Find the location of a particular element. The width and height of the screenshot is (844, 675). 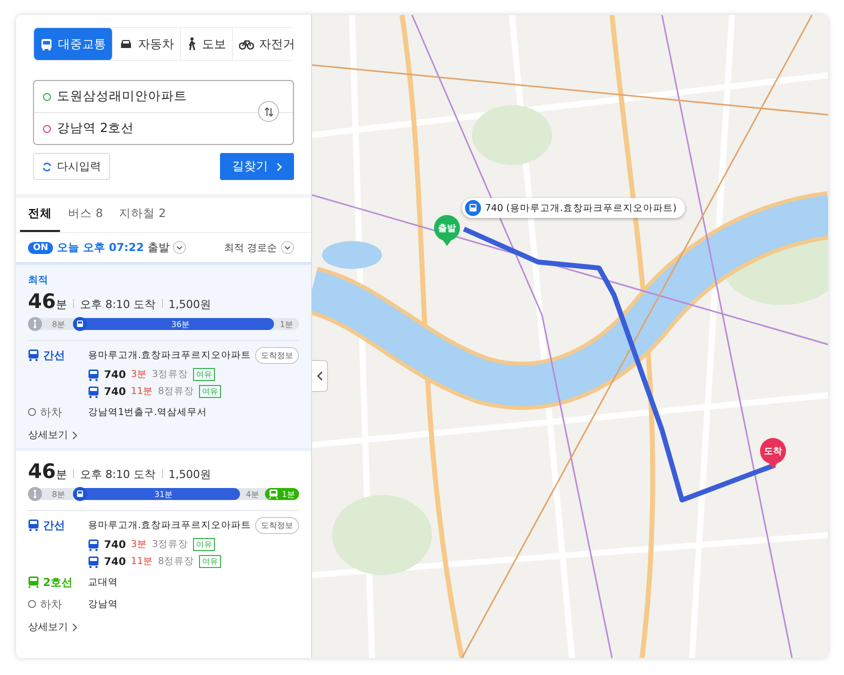

route-card: 최적 46분 오후 8:10 도착 1,500원 8분 36분 1분 간선 용마루고개.효창파크푸르지오아파트 도착정보 740 3분 3정류장 여유 740 11분 8정류장 여유 하차 강남역1번출구.역삼세무서 상세보기 is located at coordinates (163, 355).